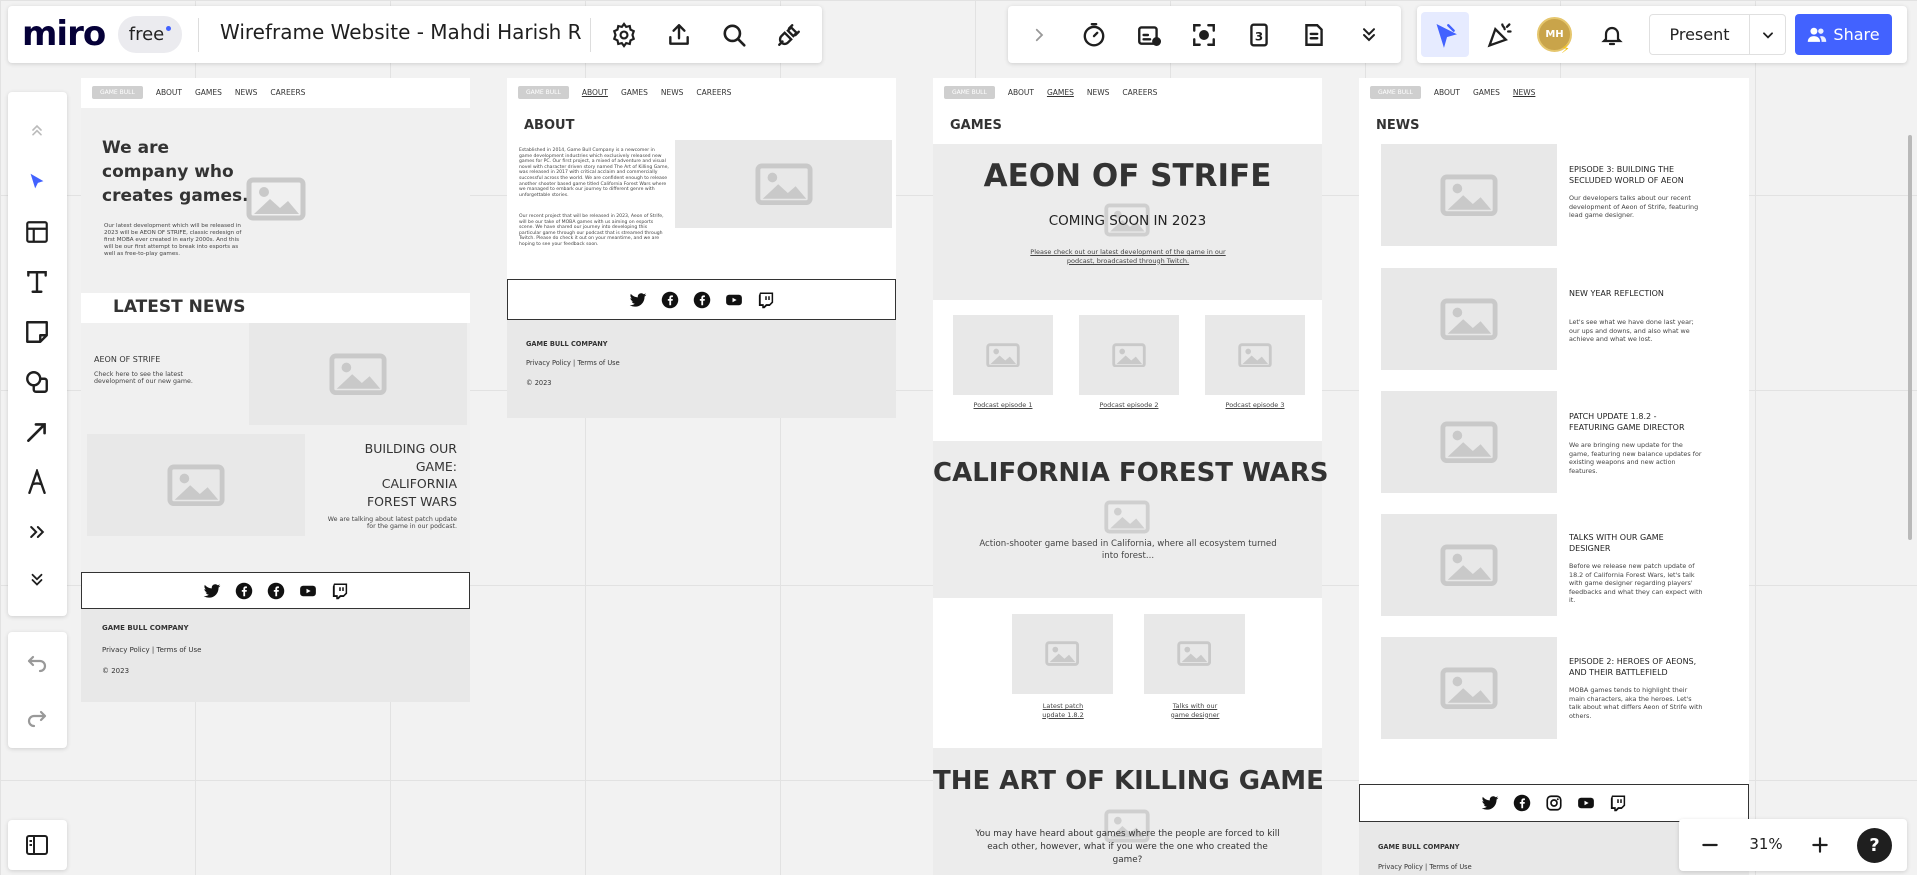 The image size is (1917, 875). What do you see at coordinates (1314, 35) in the screenshot?
I see `notes-icon` at bounding box center [1314, 35].